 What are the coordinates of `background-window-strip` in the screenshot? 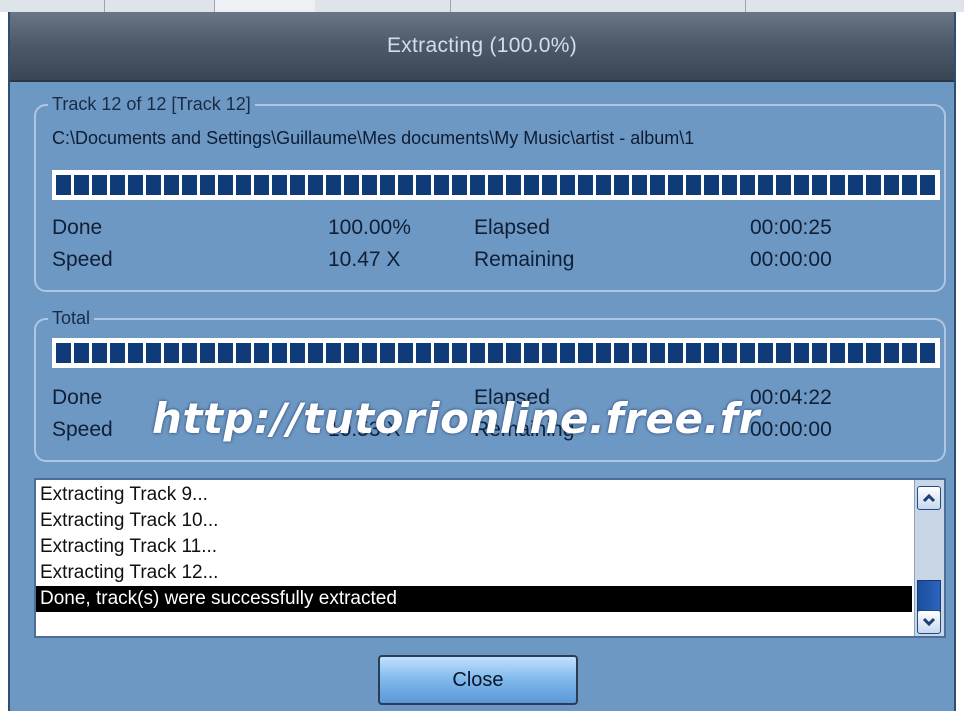 It's located at (482, 6).